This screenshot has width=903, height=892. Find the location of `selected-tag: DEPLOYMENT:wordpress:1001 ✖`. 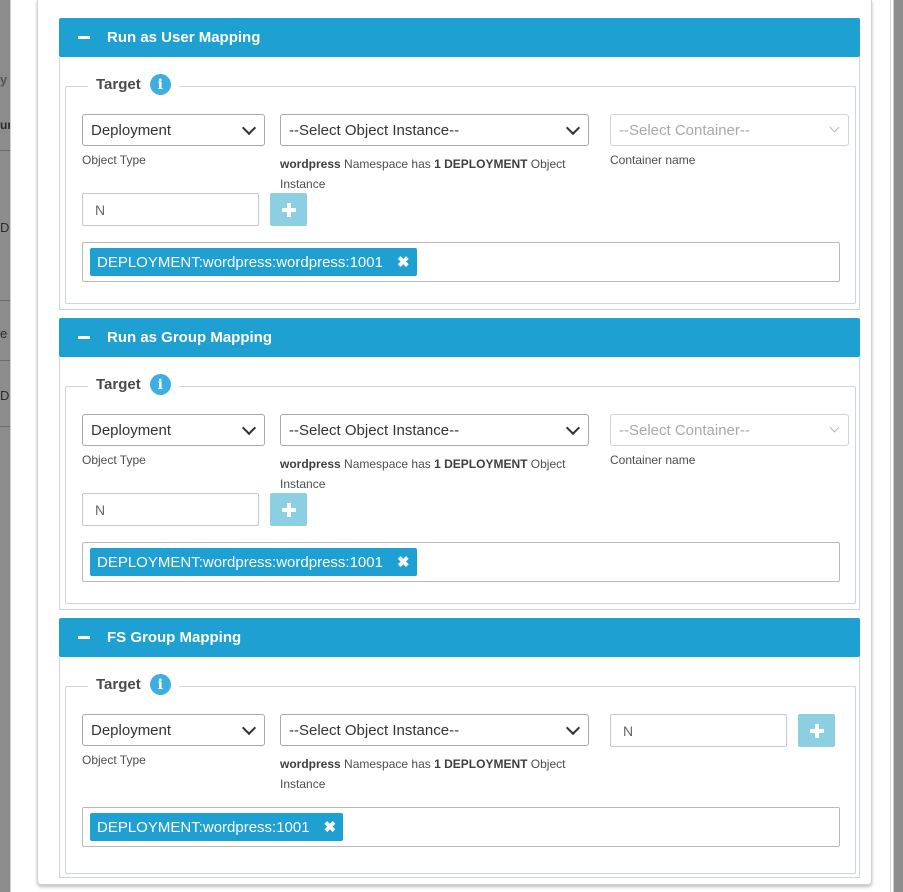

selected-tag: DEPLOYMENT:wordpress:1001 ✖ is located at coordinates (217, 827).